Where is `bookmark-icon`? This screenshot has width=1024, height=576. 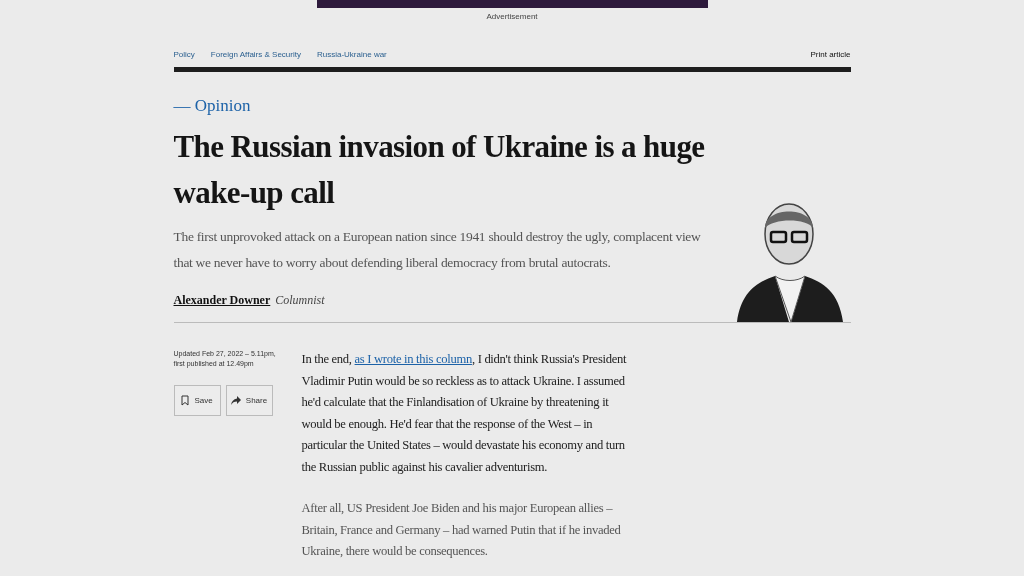 bookmark-icon is located at coordinates (185, 400).